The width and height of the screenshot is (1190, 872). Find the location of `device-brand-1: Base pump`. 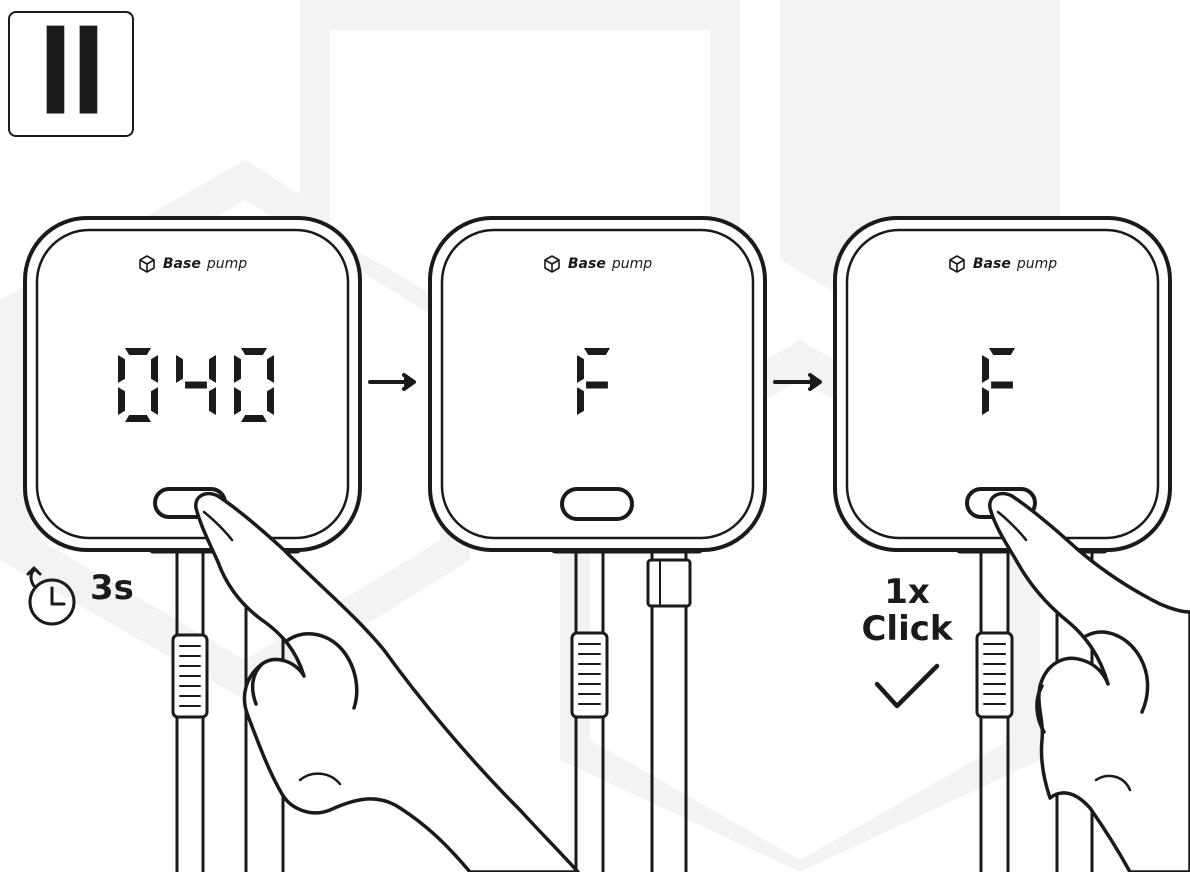

device-brand-1: Base pump is located at coordinates (192, 264).